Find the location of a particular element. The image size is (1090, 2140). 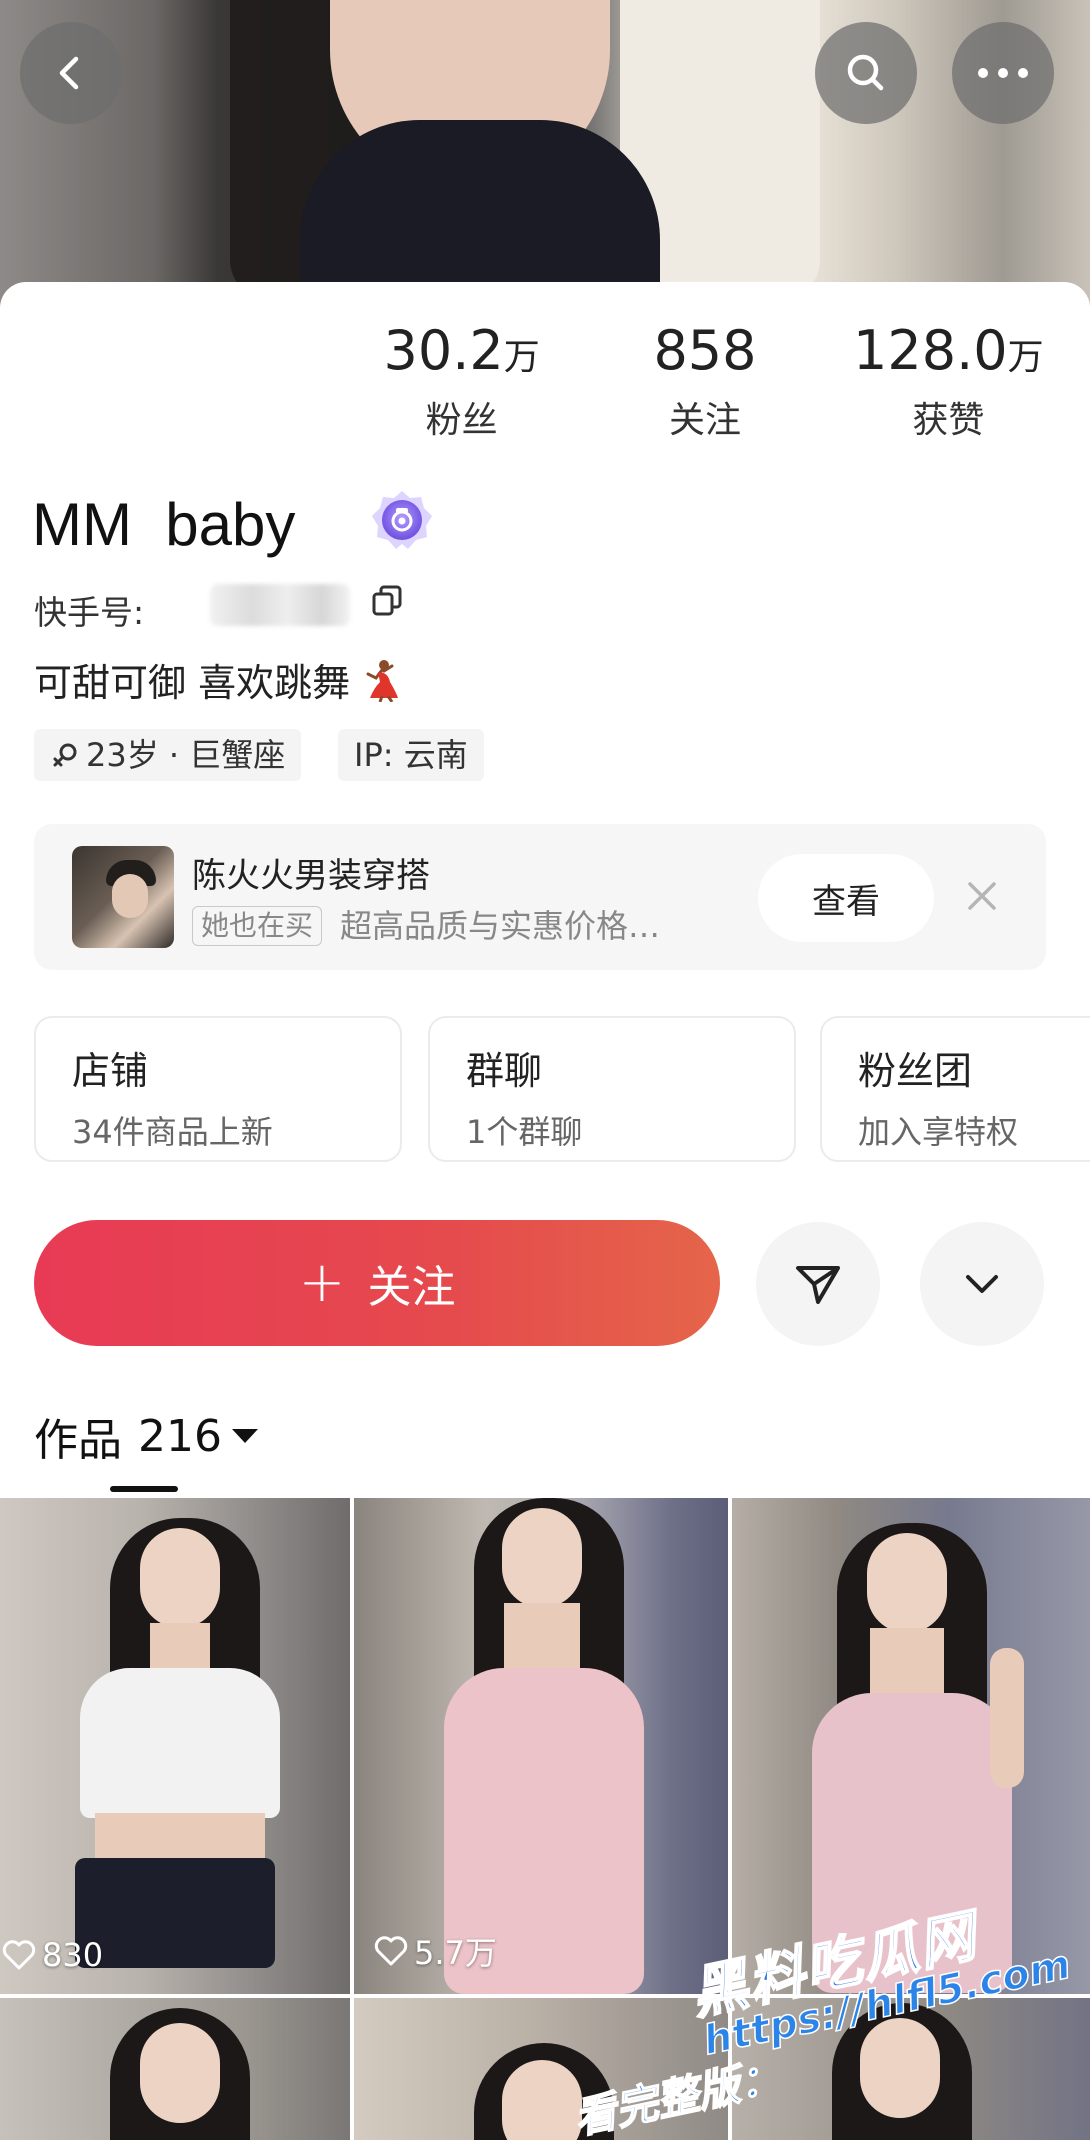

stat-value: 858 is located at coordinates (705, 350).